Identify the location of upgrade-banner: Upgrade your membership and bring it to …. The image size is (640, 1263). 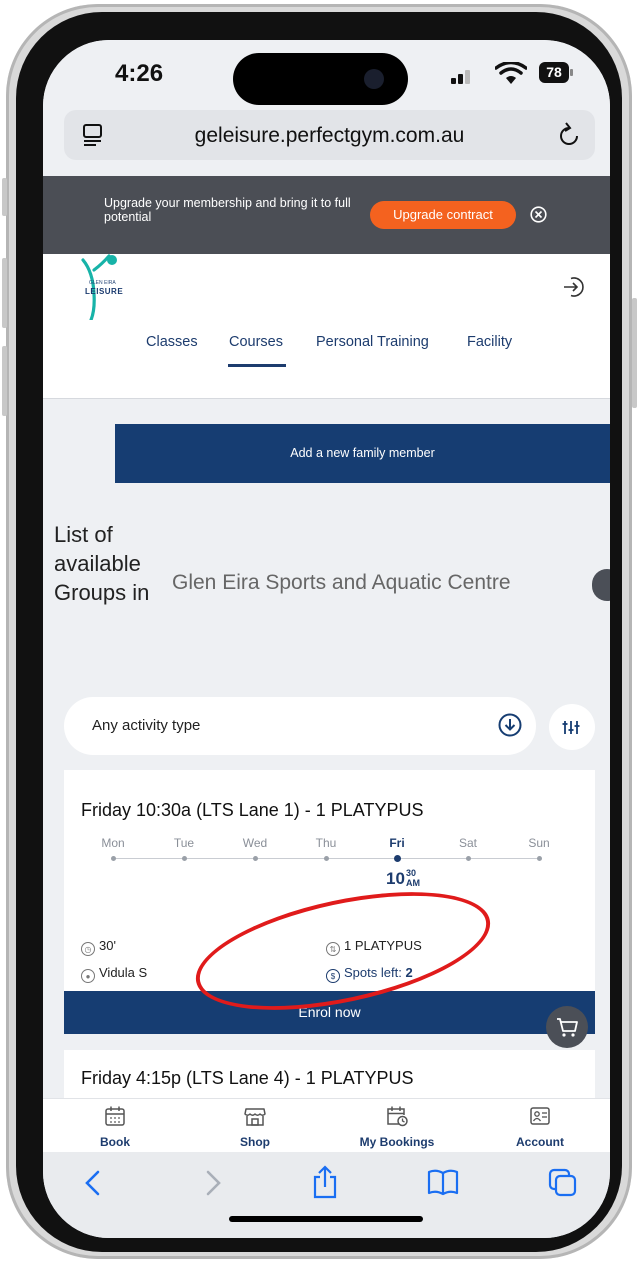
(326, 215).